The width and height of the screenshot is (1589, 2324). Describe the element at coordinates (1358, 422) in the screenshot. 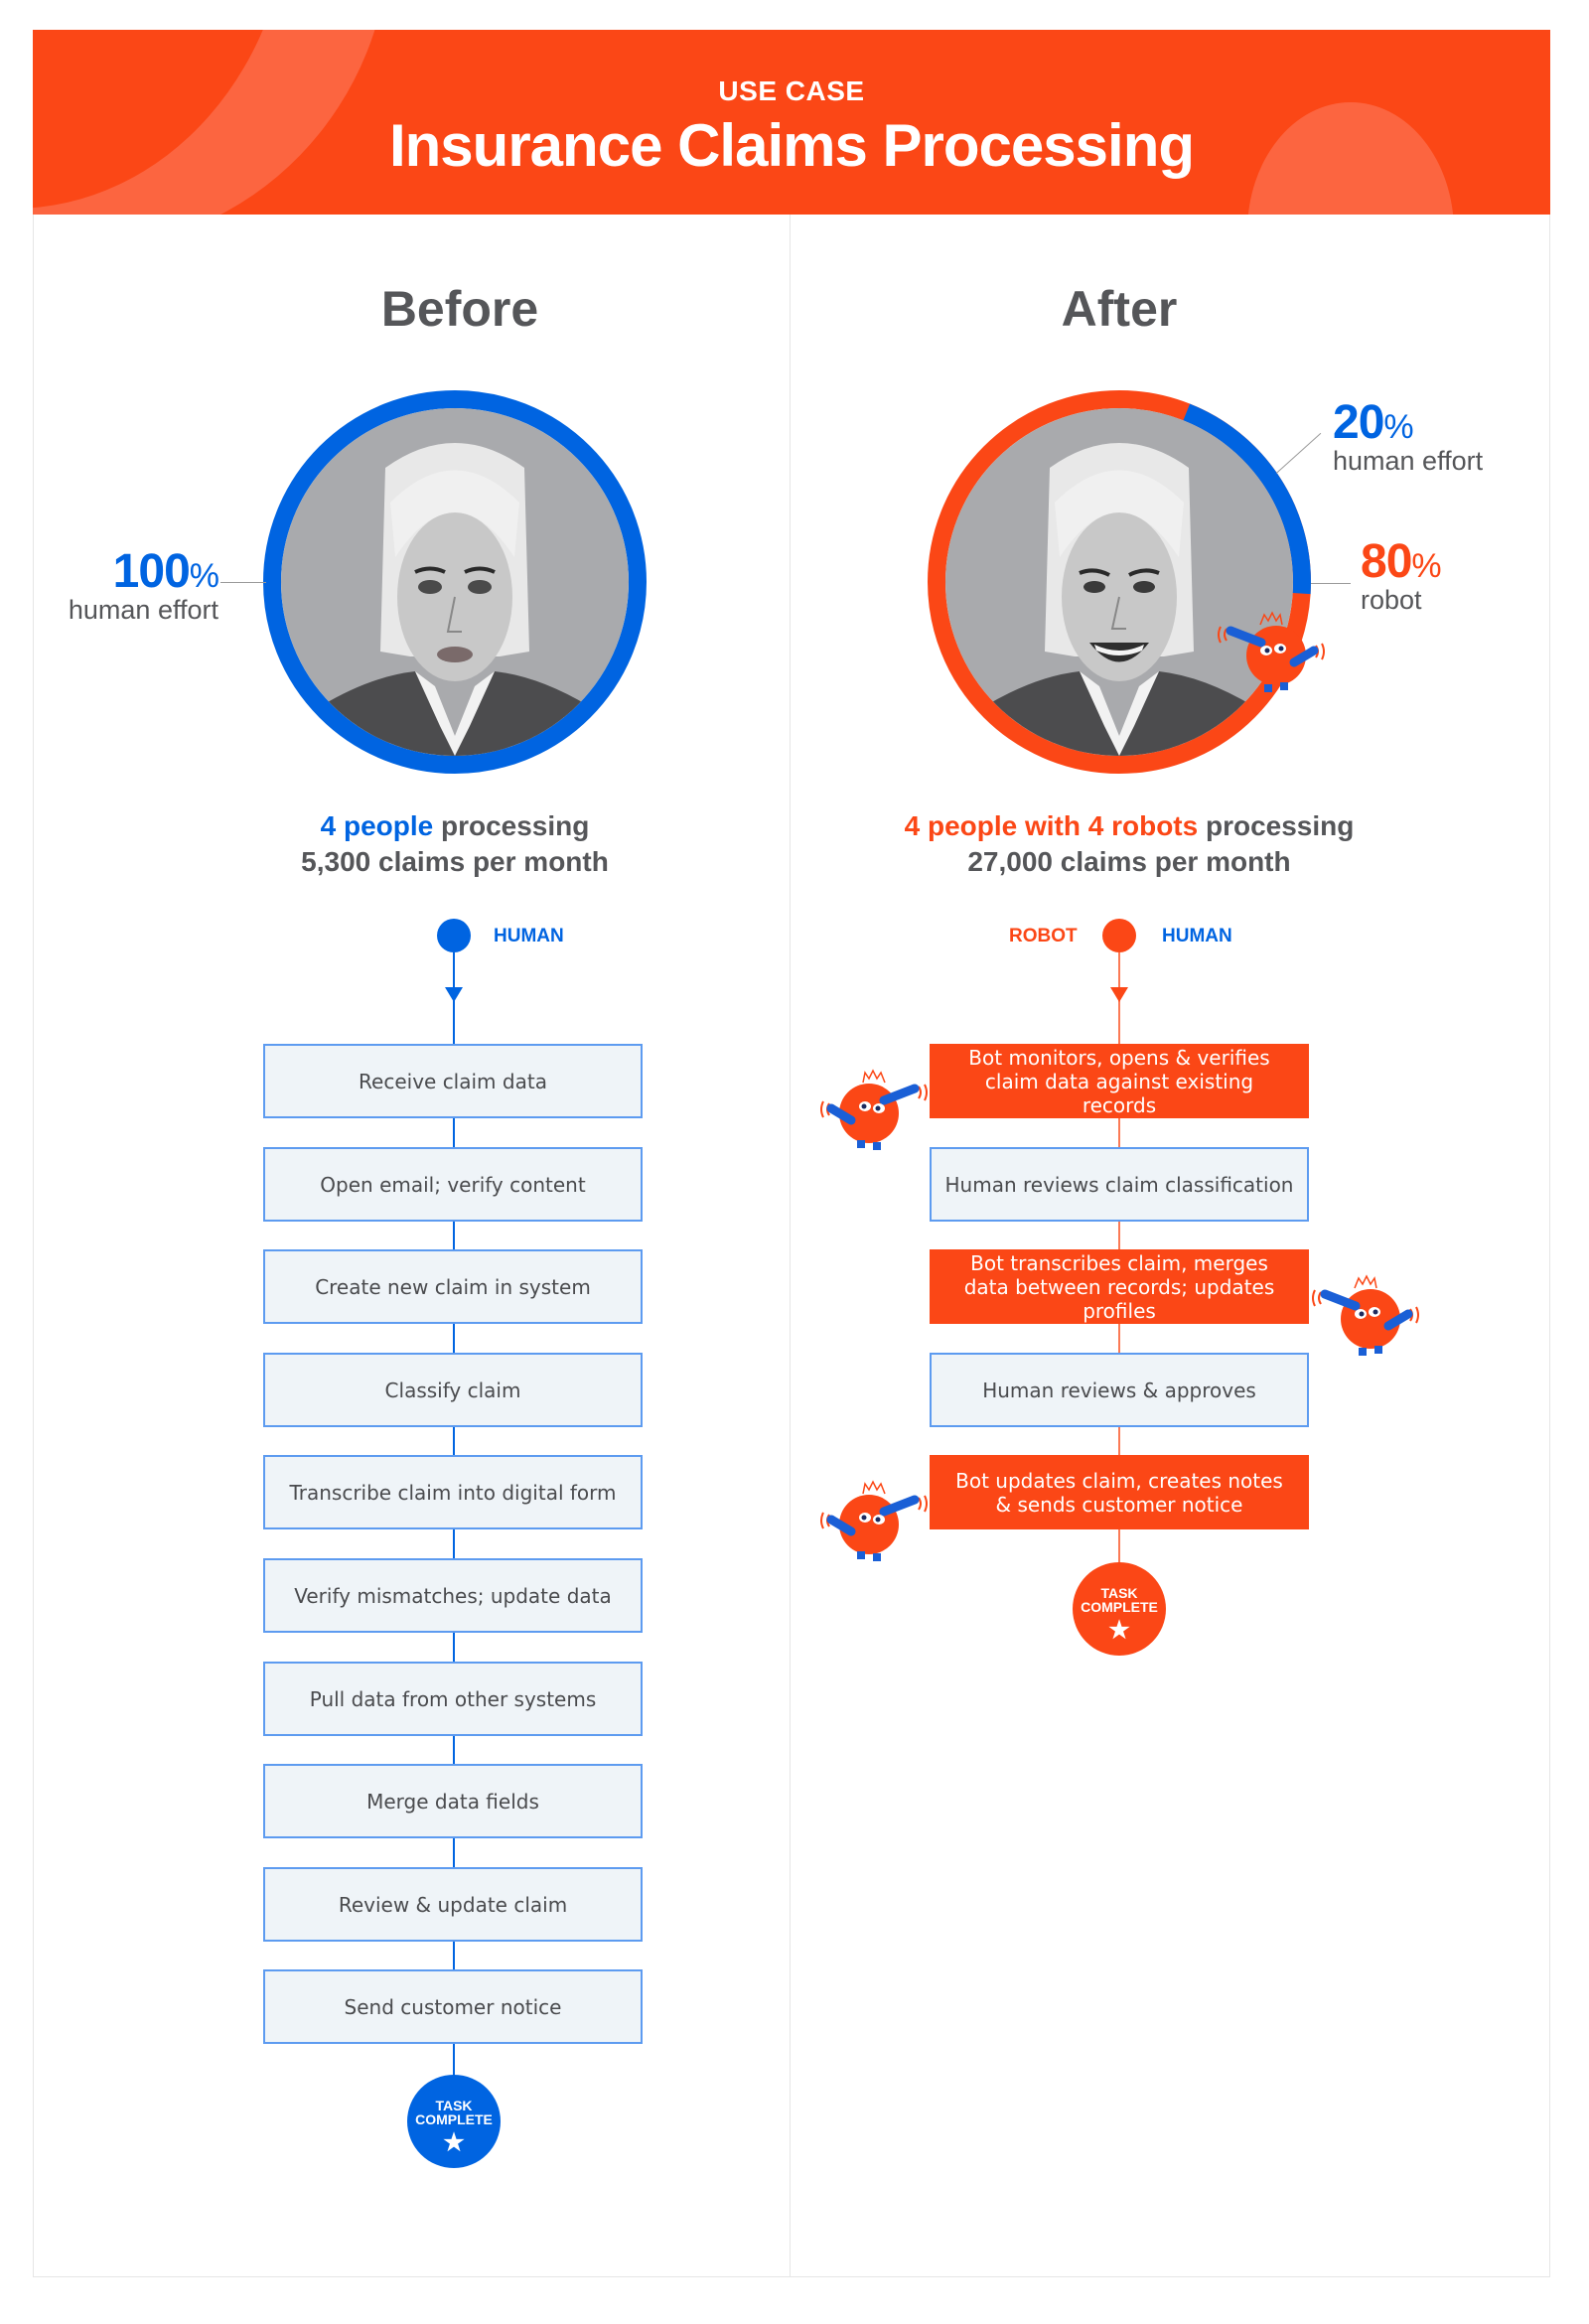

I see `stat-value: 20` at that location.